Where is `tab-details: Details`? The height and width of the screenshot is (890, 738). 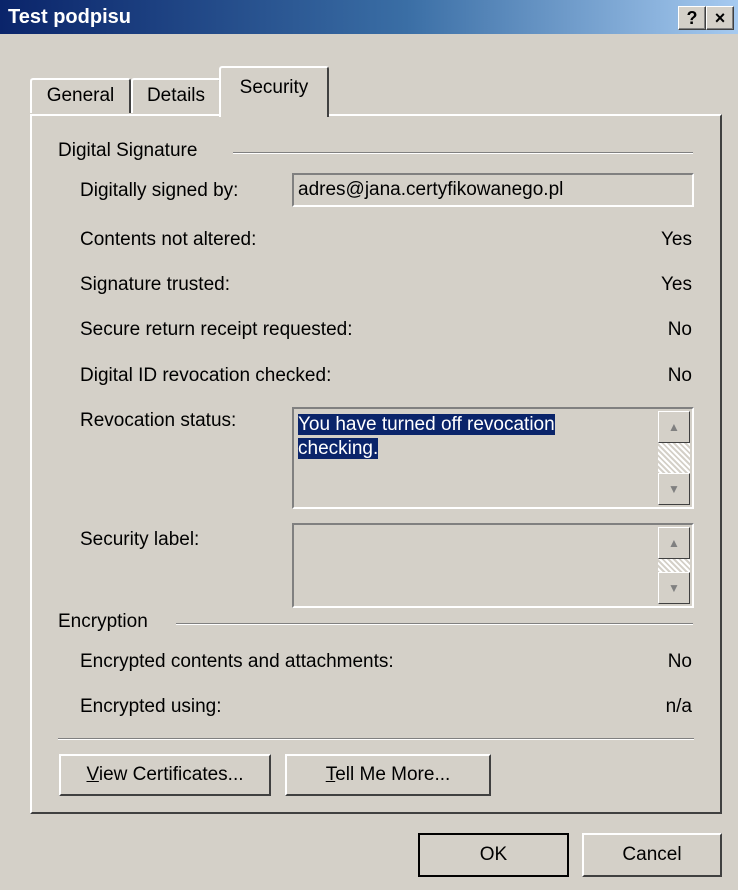 tab-details: Details is located at coordinates (176, 95).